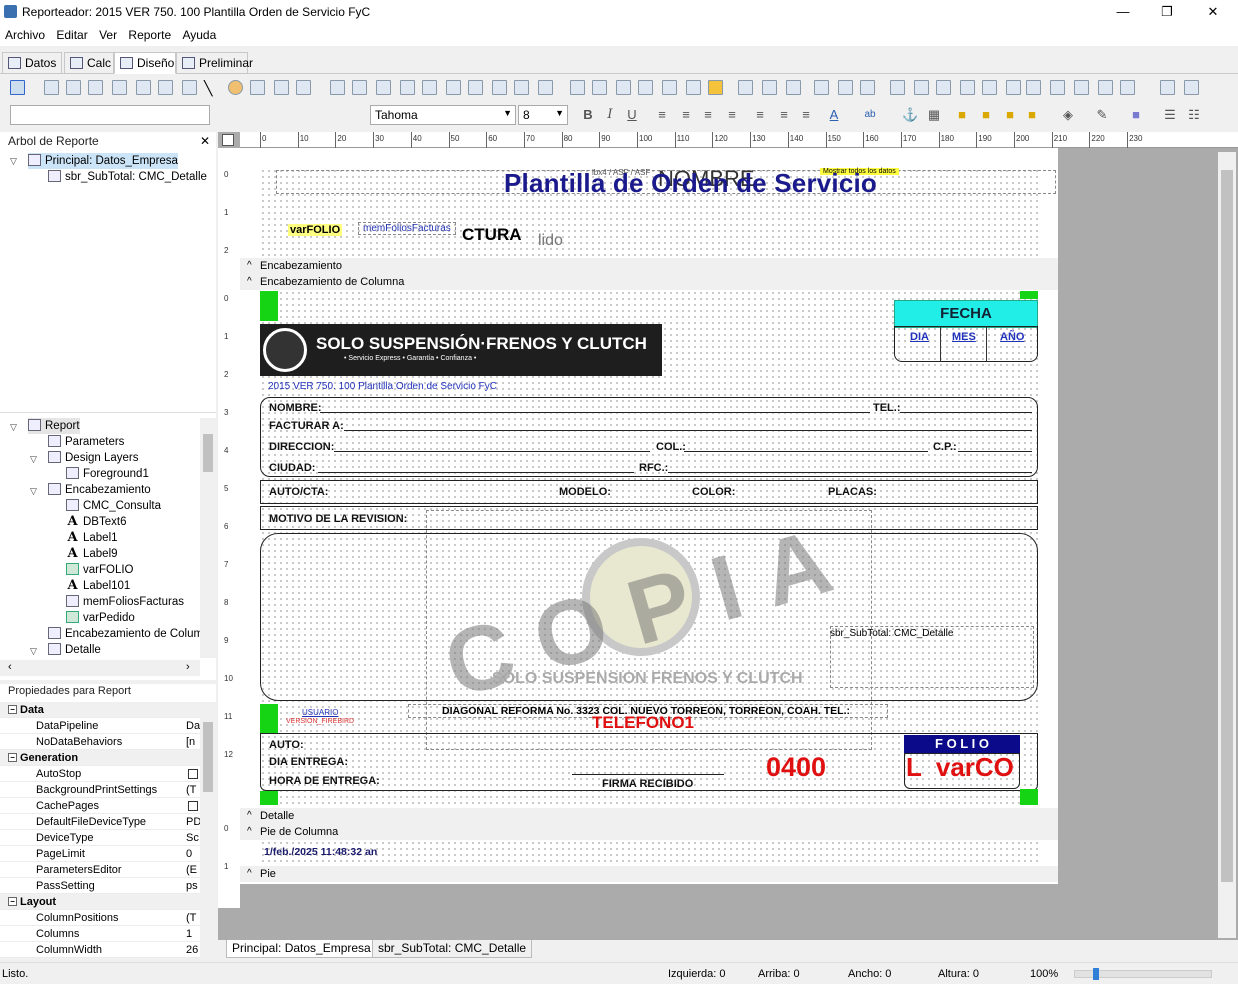  I want to click on center-vertical-icon, so click(967, 87).